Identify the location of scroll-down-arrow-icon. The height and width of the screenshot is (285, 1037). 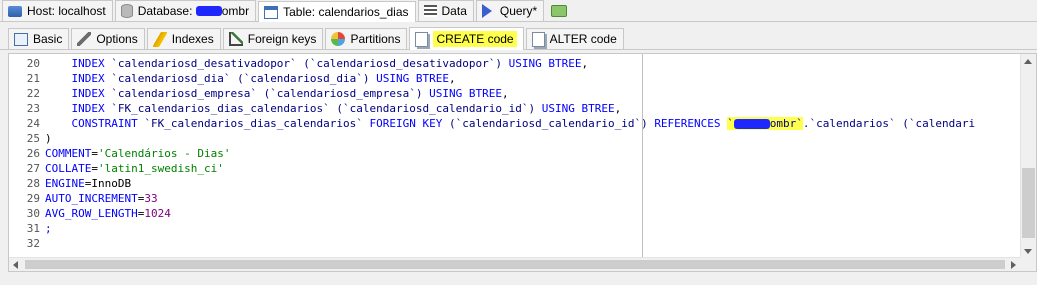
(1028, 251).